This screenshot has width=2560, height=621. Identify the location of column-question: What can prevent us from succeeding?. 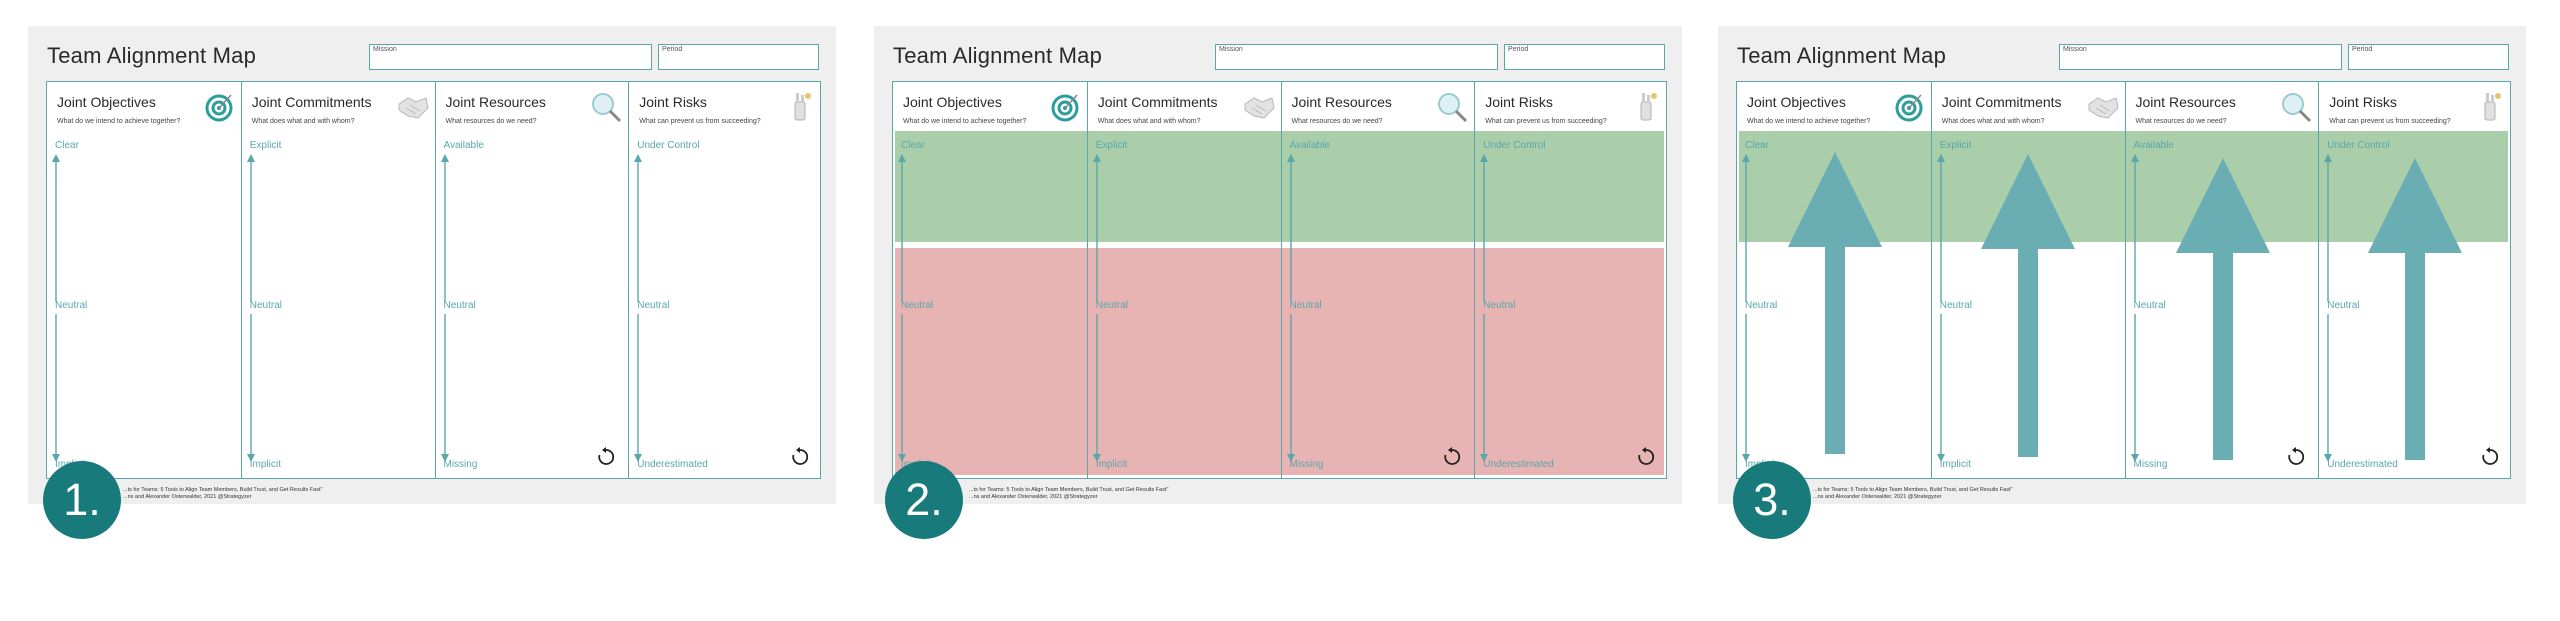
(700, 121).